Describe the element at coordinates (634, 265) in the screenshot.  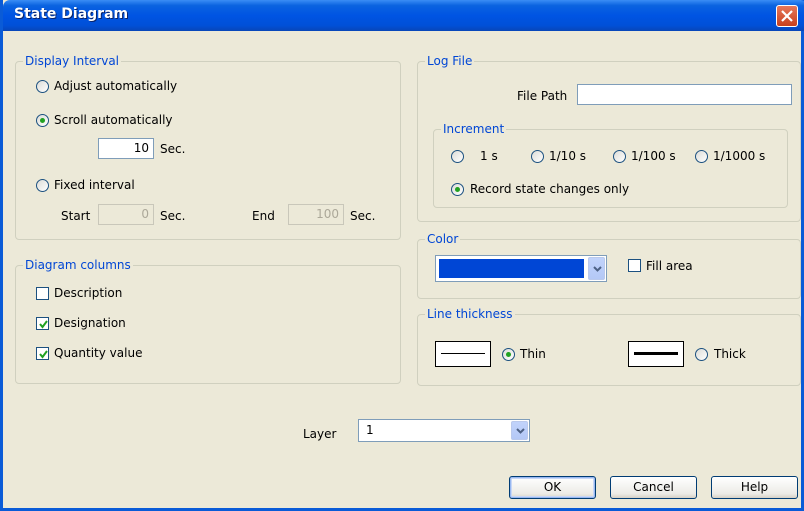
I see `fill-area-checkbox` at that location.